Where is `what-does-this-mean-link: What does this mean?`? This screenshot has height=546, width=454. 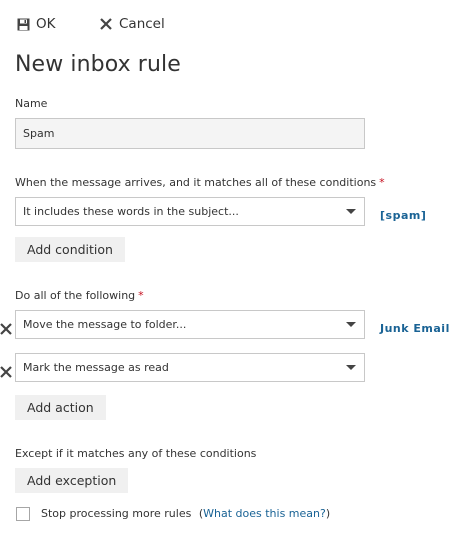 what-does-this-mean-link: What does this mean? is located at coordinates (264, 513).